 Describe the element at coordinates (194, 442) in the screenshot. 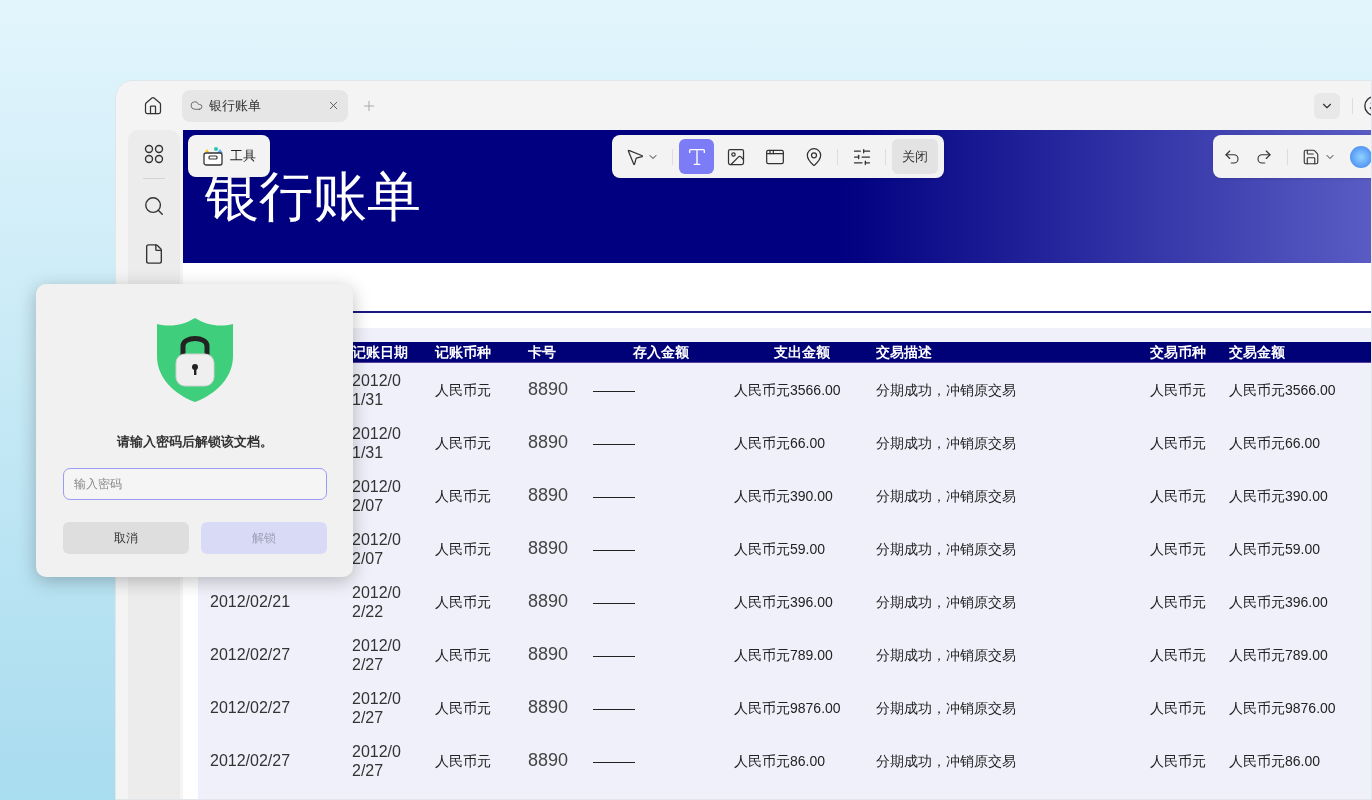

I see `dialog-message: 请输入密码后解锁该文档。` at that location.